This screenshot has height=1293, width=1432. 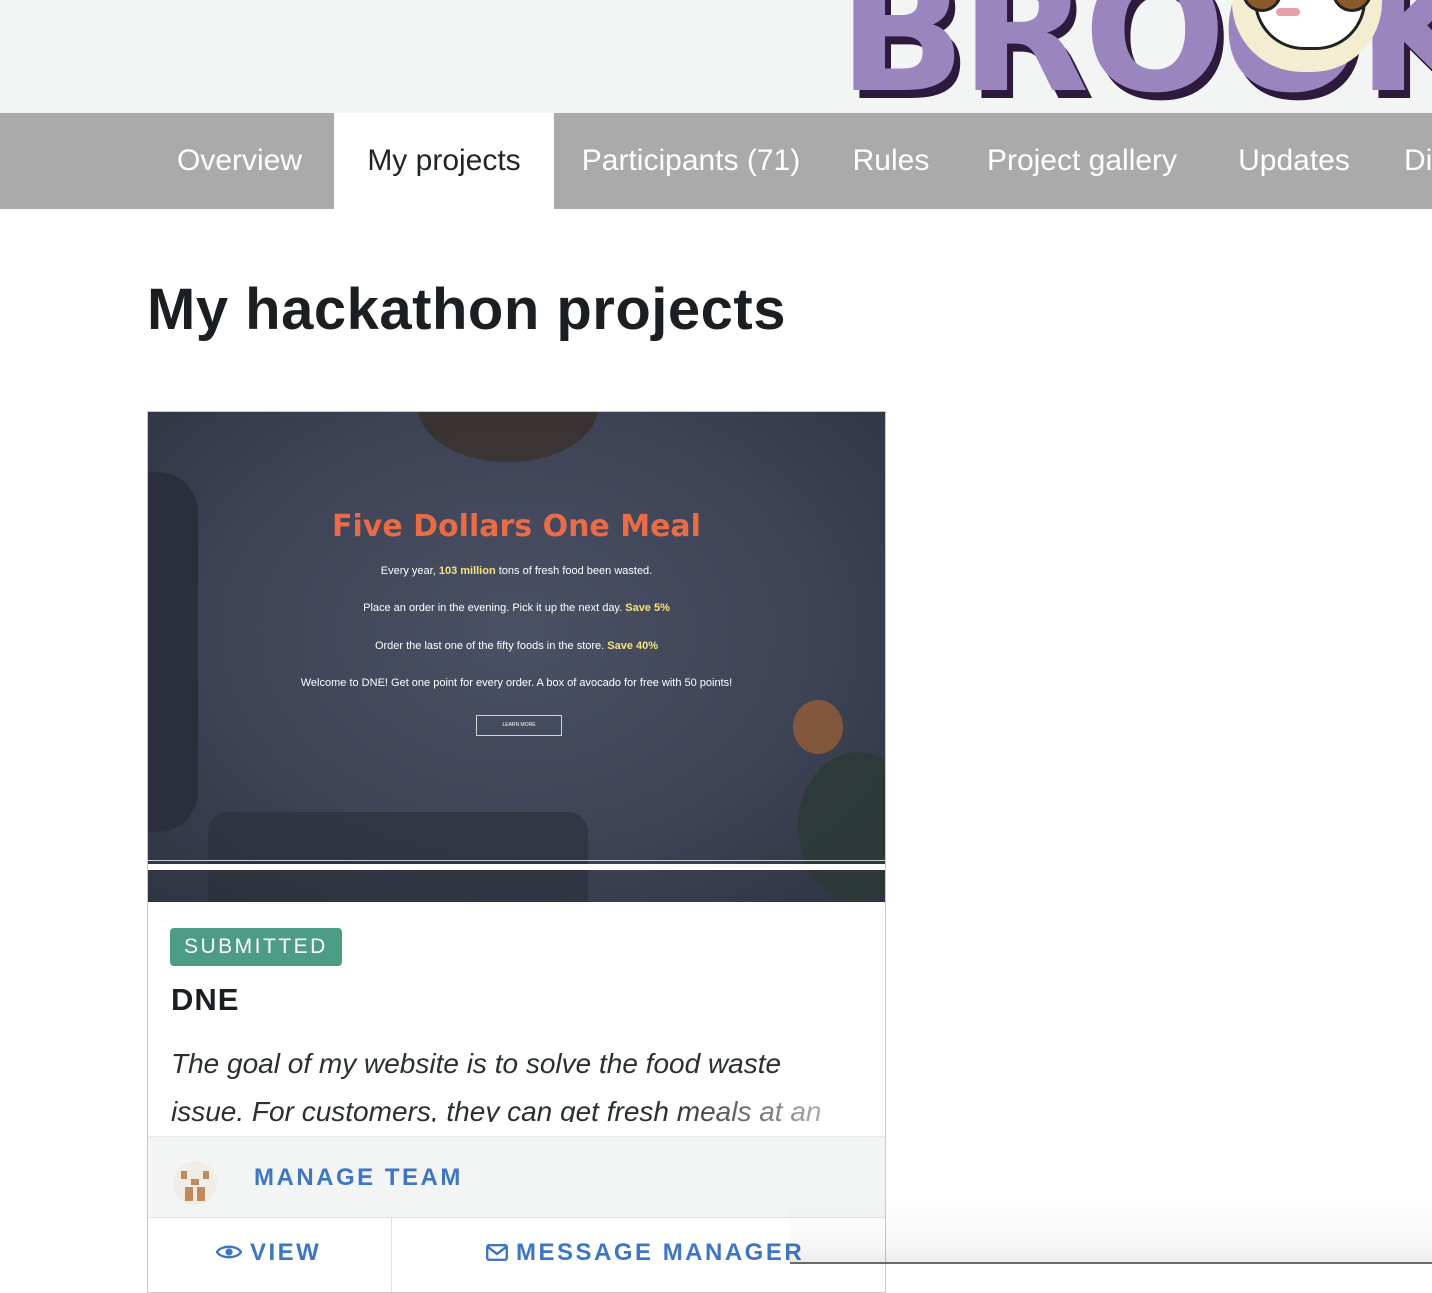 What do you see at coordinates (239, 161) in the screenshot?
I see `tab-overview: Overview` at bounding box center [239, 161].